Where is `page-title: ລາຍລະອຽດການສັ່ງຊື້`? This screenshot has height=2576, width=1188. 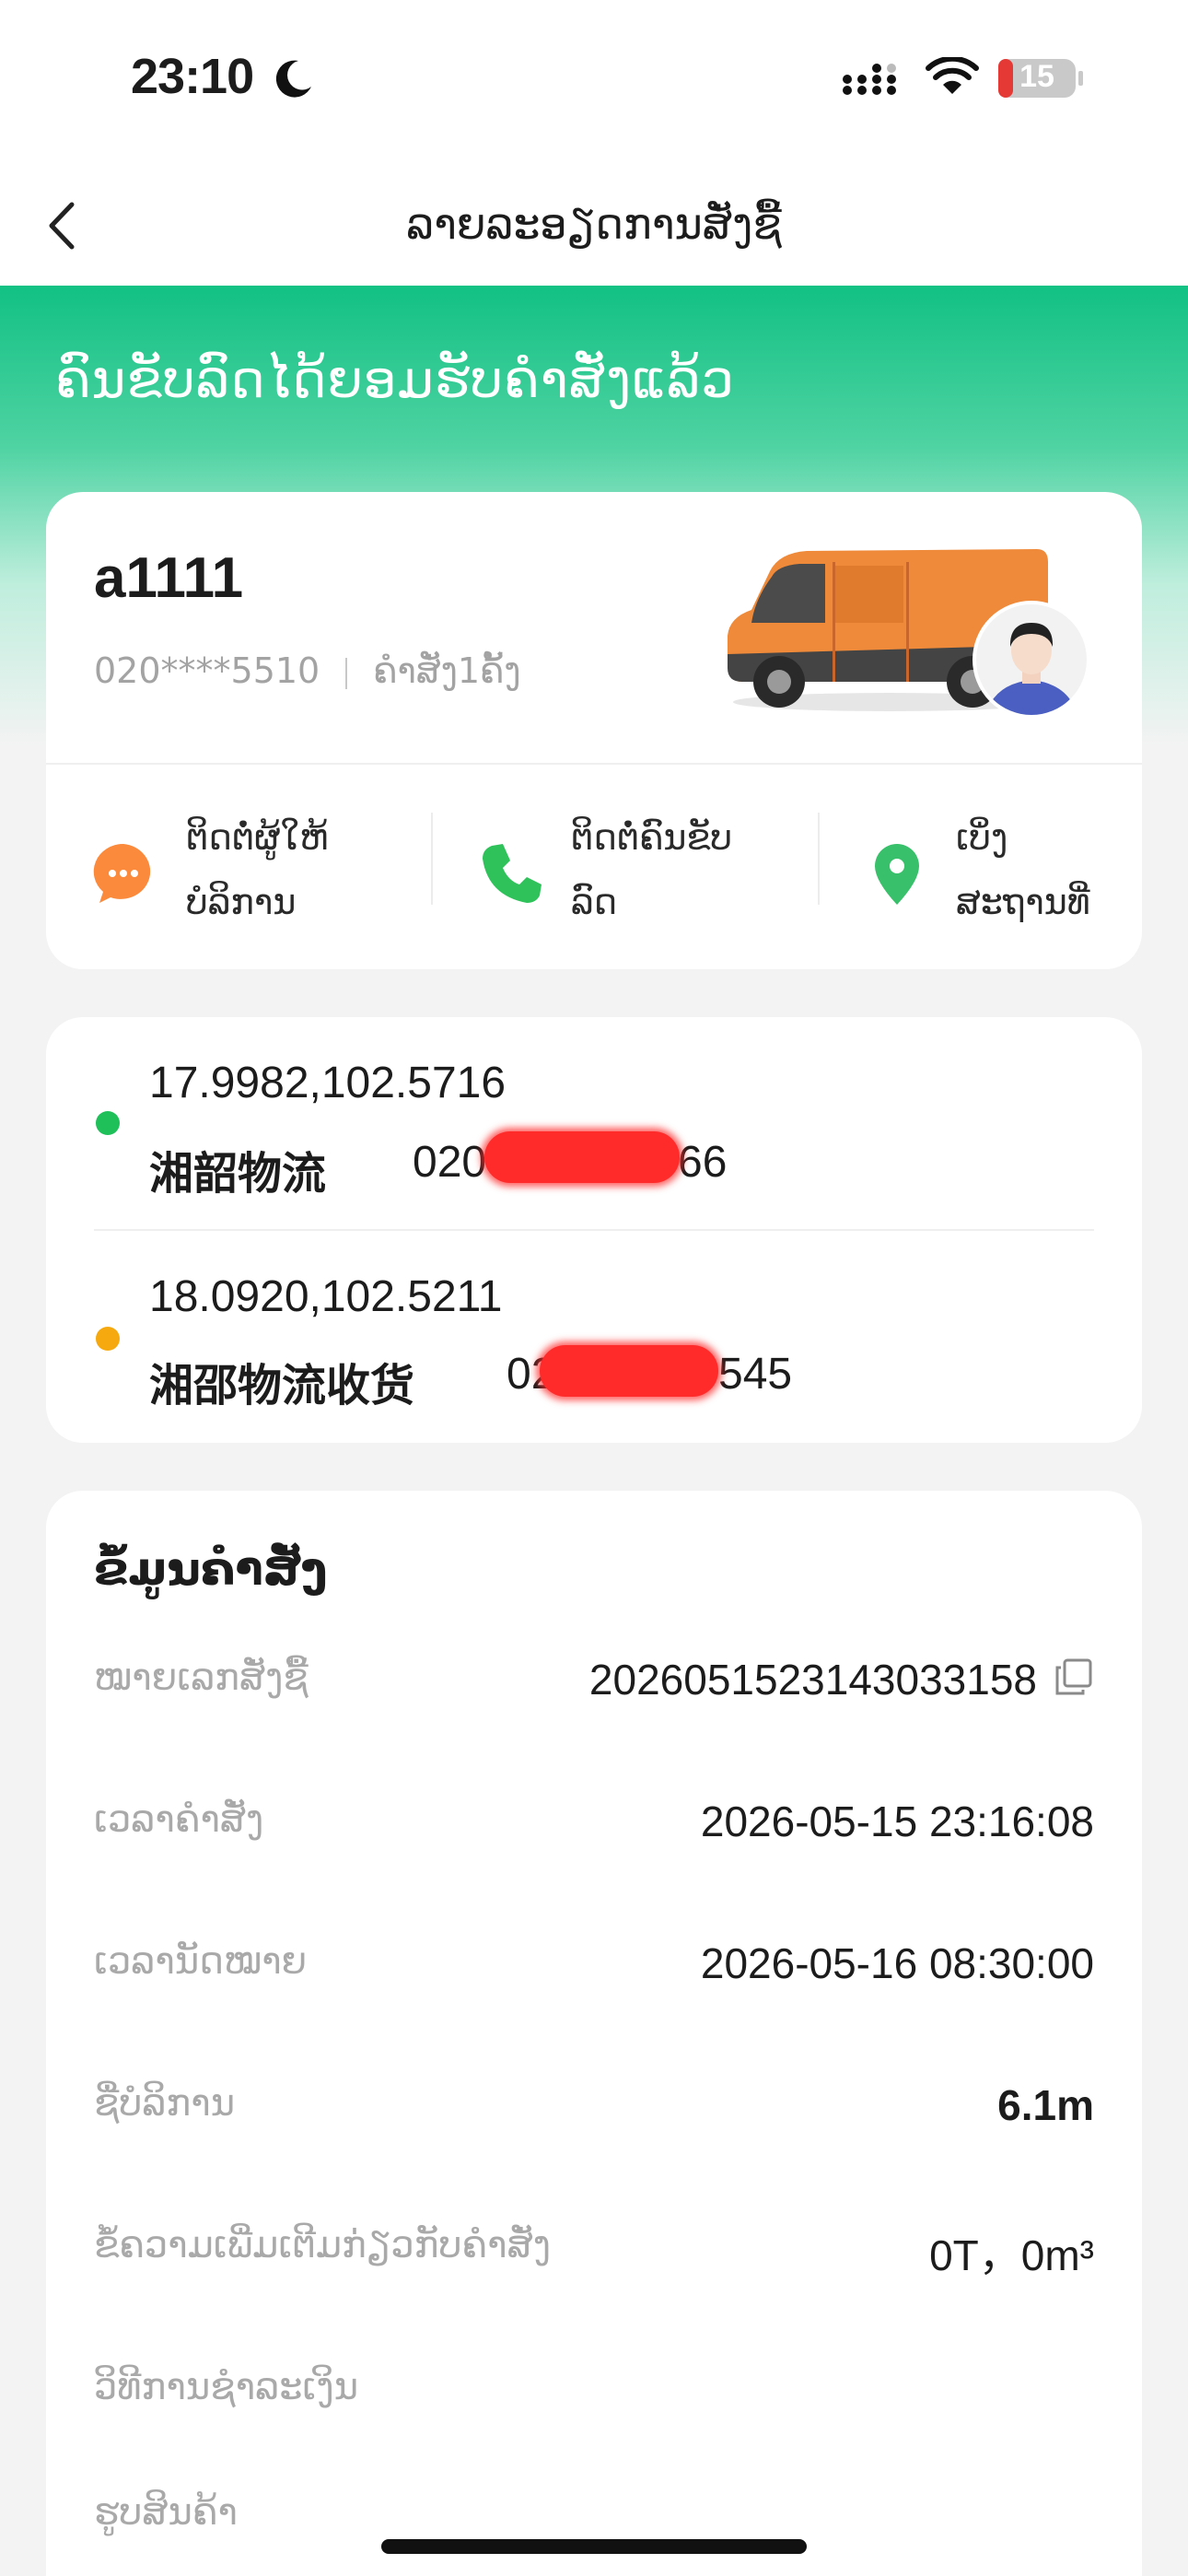
page-title: ລາຍລະອຽດການສັ່ງຊື້ is located at coordinates (594, 224).